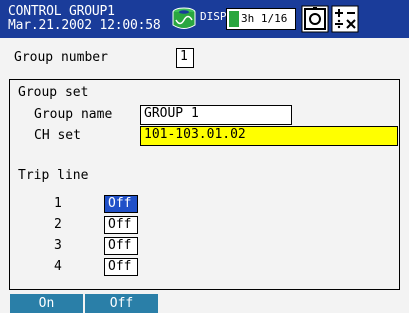 The width and height of the screenshot is (409, 313). Describe the element at coordinates (121, 204) in the screenshot. I see `trip-line-1-field: Off` at that location.